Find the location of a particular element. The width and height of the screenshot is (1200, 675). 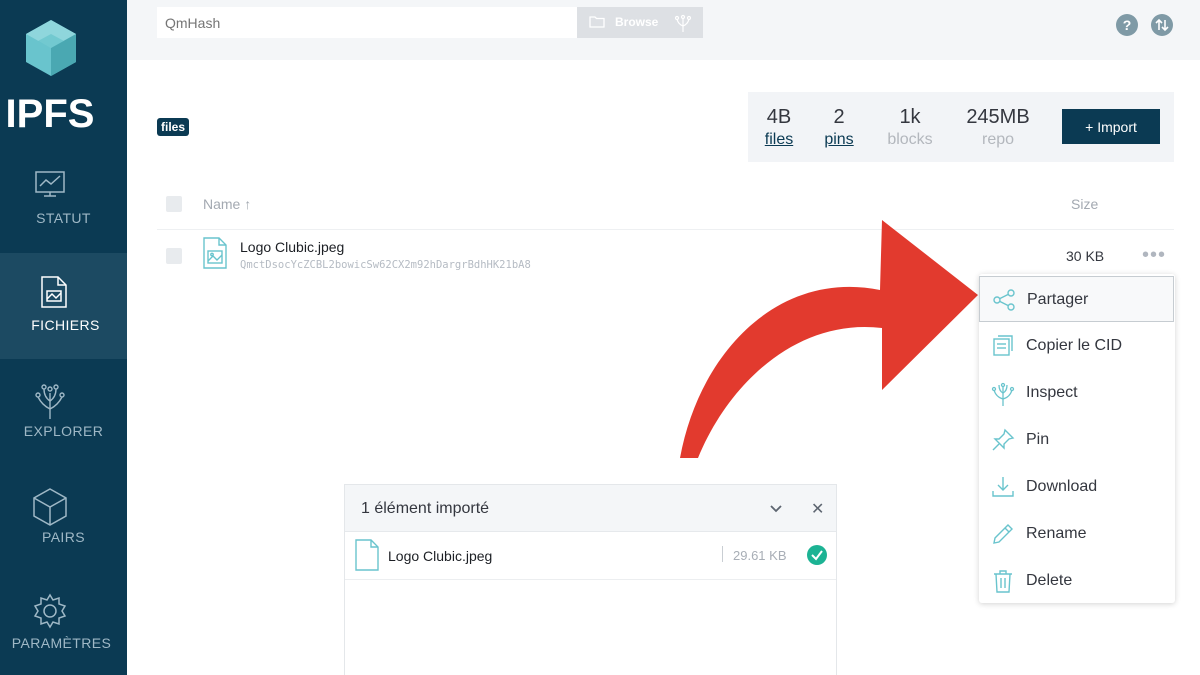

explore-tree-icon is located at coordinates (683, 23).